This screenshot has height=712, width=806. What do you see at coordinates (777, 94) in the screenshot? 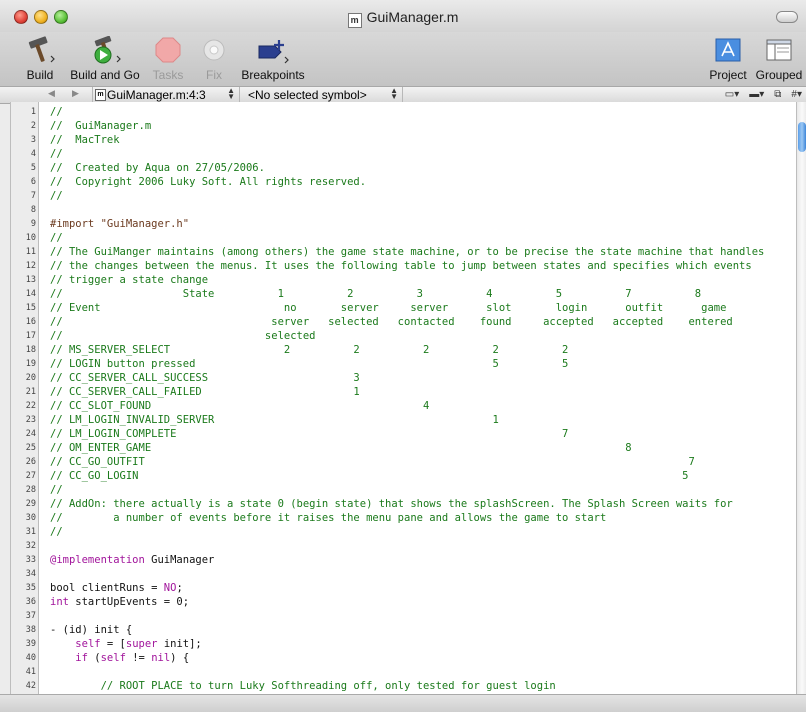
I see `counterpart-icon: ⧉` at bounding box center [777, 94].